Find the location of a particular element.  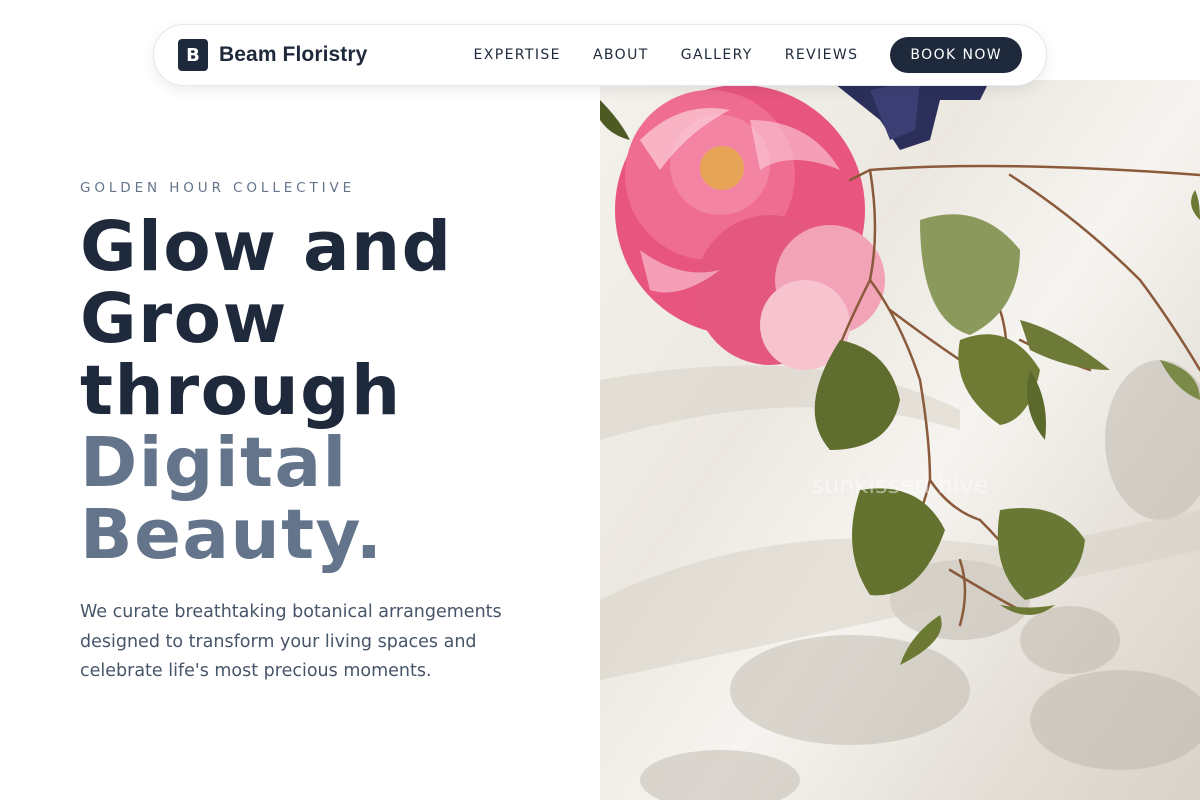

headline-line-1: Glow and is located at coordinates (266, 247).